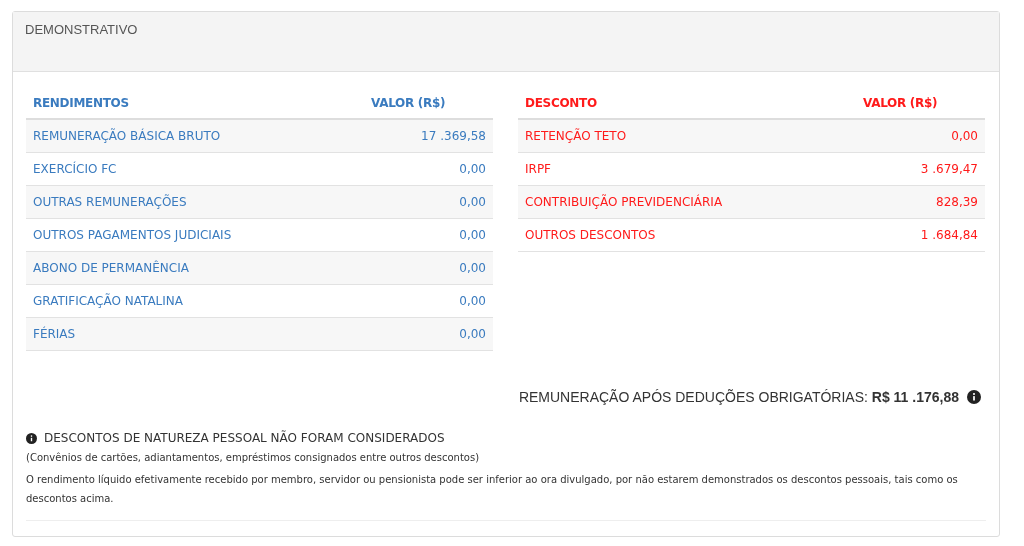 The image size is (1024, 546). Describe the element at coordinates (538, 169) in the screenshot. I see `row-label: IRPF` at that location.